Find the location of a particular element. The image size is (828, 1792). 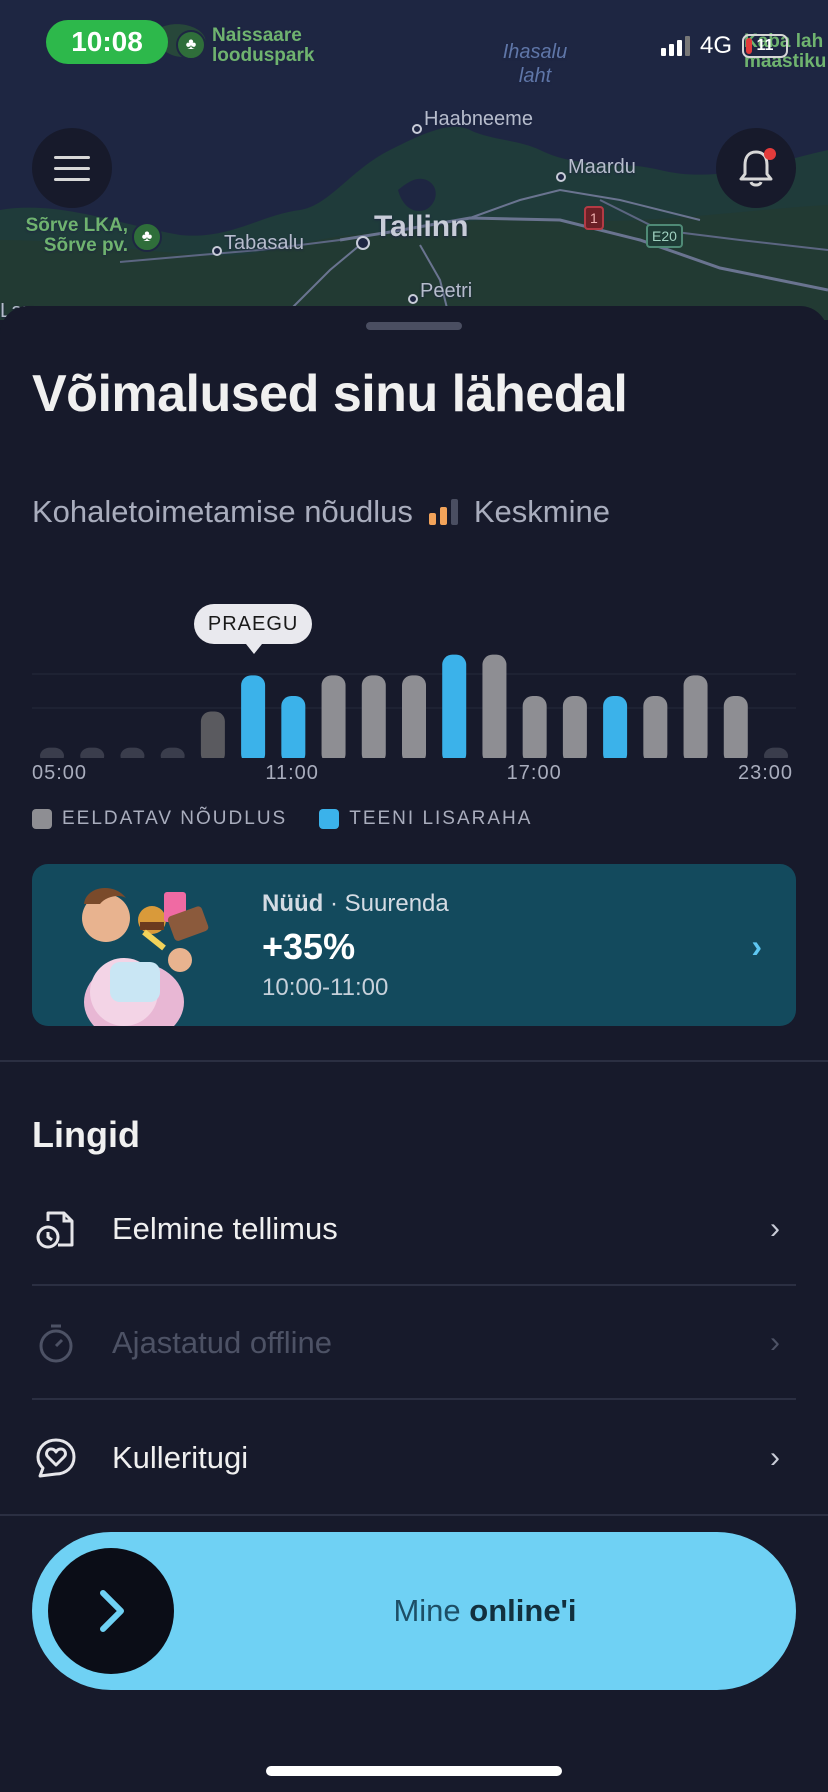

link-courier-support: Kulleritugi › is located at coordinates (414, 1458).